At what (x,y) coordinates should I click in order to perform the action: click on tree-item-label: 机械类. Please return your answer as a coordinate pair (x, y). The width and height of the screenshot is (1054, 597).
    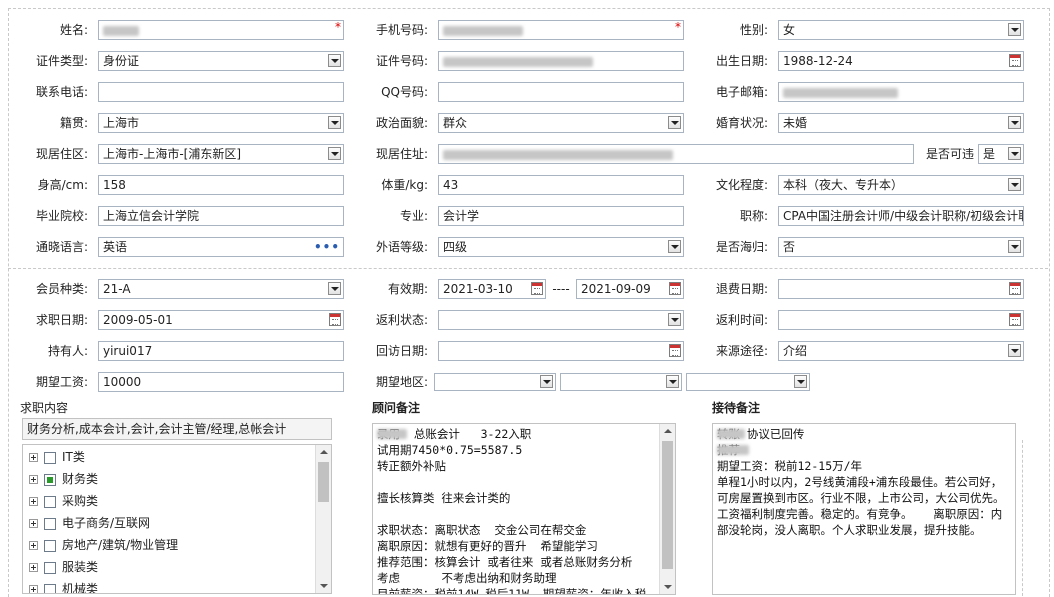
    Looking at the image, I should click on (80, 588).